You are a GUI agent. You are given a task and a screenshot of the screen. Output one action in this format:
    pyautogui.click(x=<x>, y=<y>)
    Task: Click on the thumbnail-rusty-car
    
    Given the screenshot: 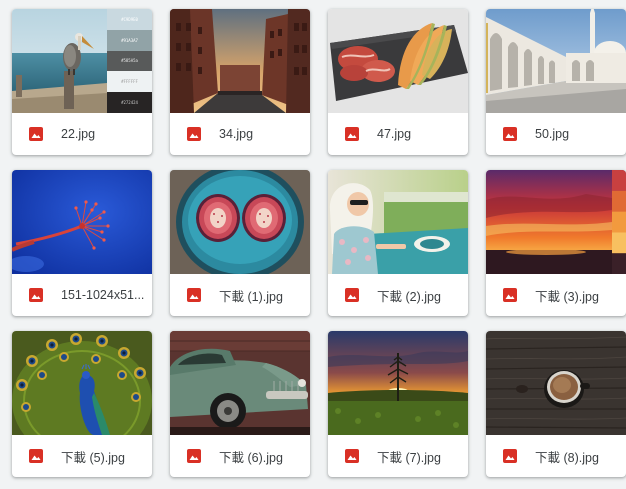 What is the action you would take?
    pyautogui.click(x=240, y=383)
    